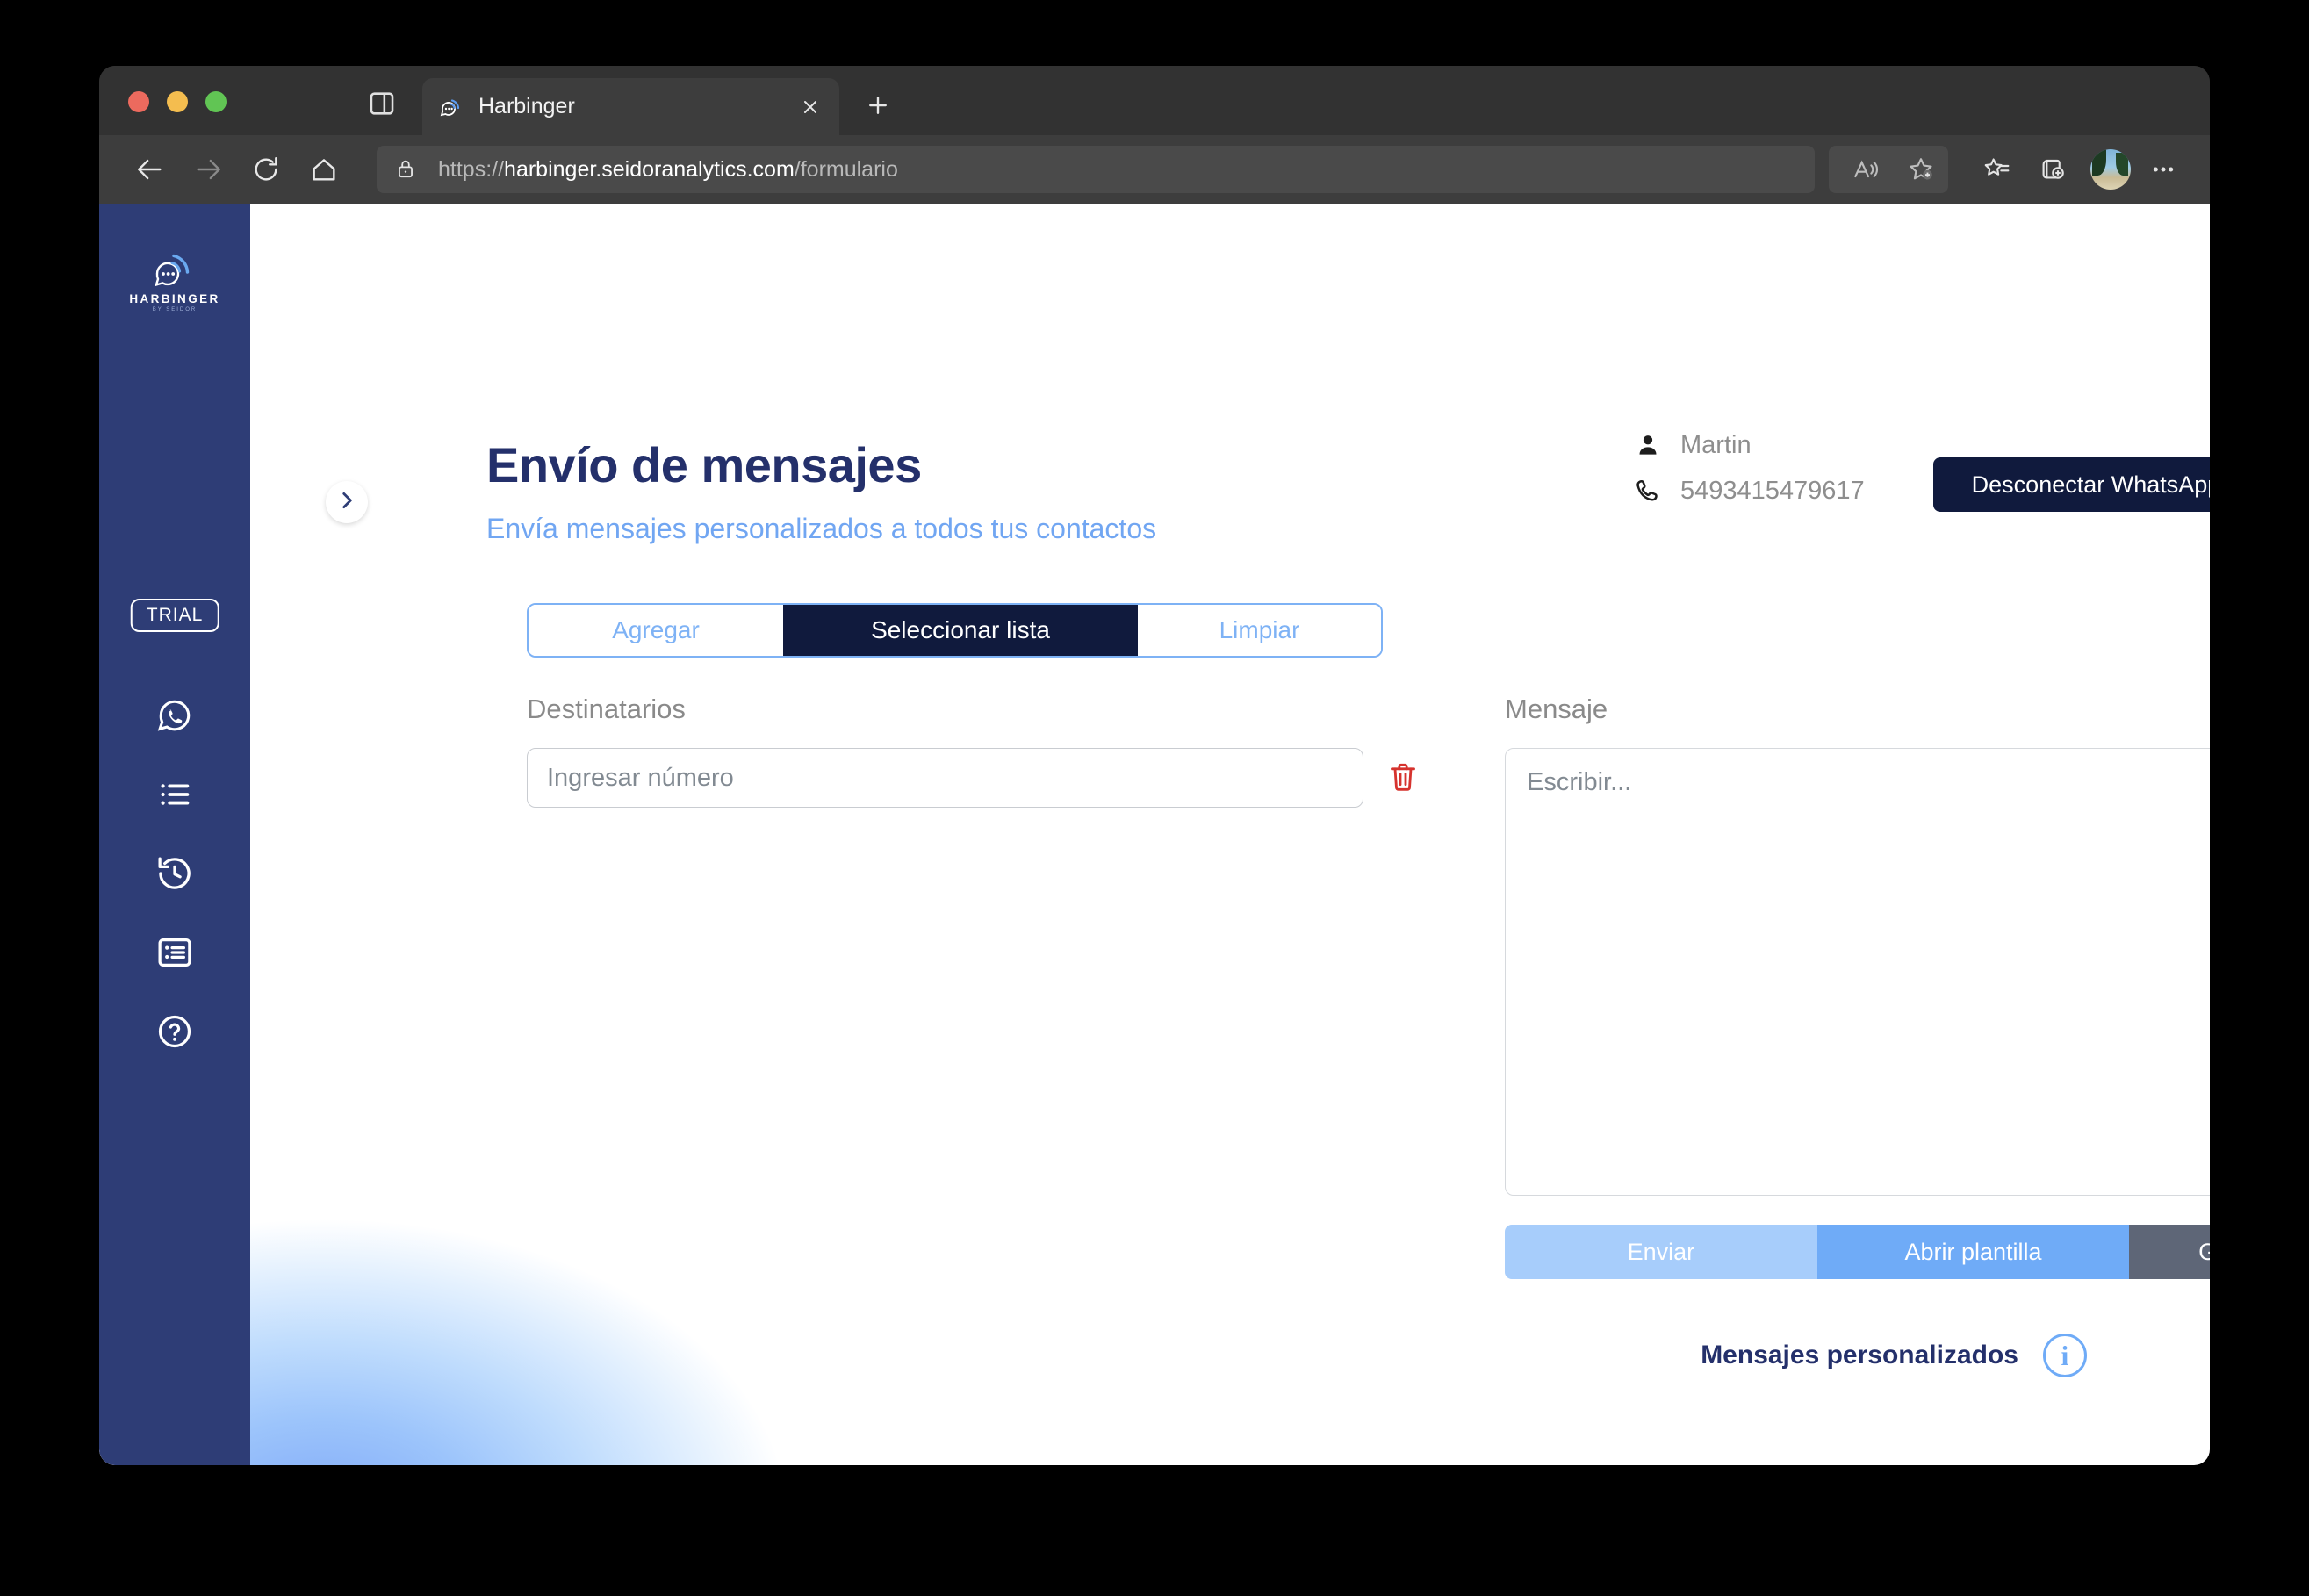 This screenshot has height=1596, width=2309. I want to click on recipient-row, so click(974, 778).